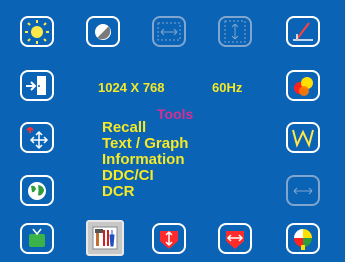 This screenshot has width=345, height=273. Describe the element at coordinates (131, 87) in the screenshot. I see `resolution-readout: 1024 X 768` at that location.